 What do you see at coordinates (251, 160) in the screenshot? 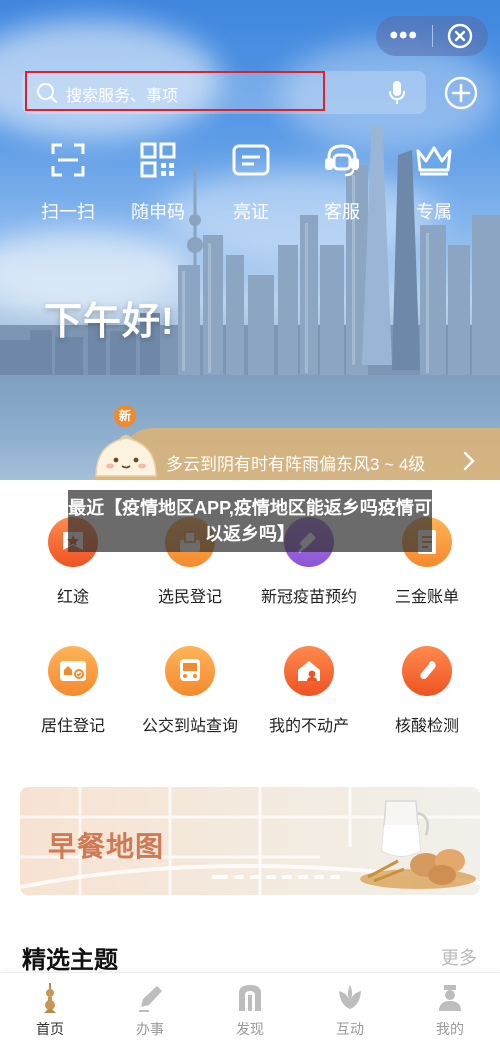
I see `id-card-icon` at bounding box center [251, 160].